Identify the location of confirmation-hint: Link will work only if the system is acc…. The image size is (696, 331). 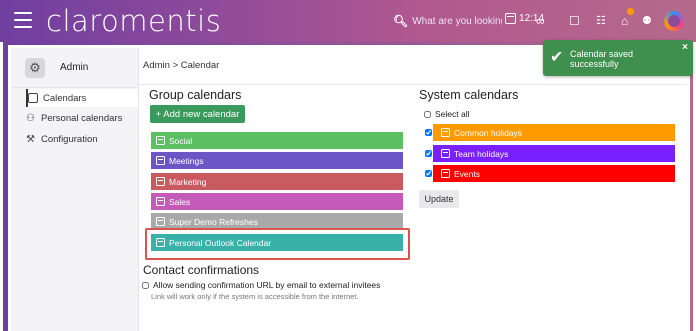
(255, 296).